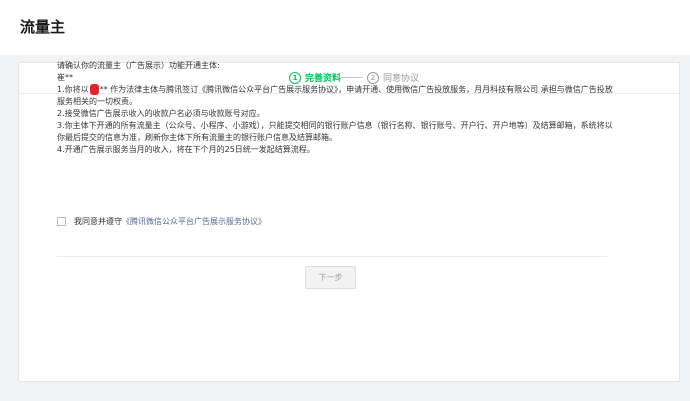  I want to click on agree-checkbox, so click(61, 221).